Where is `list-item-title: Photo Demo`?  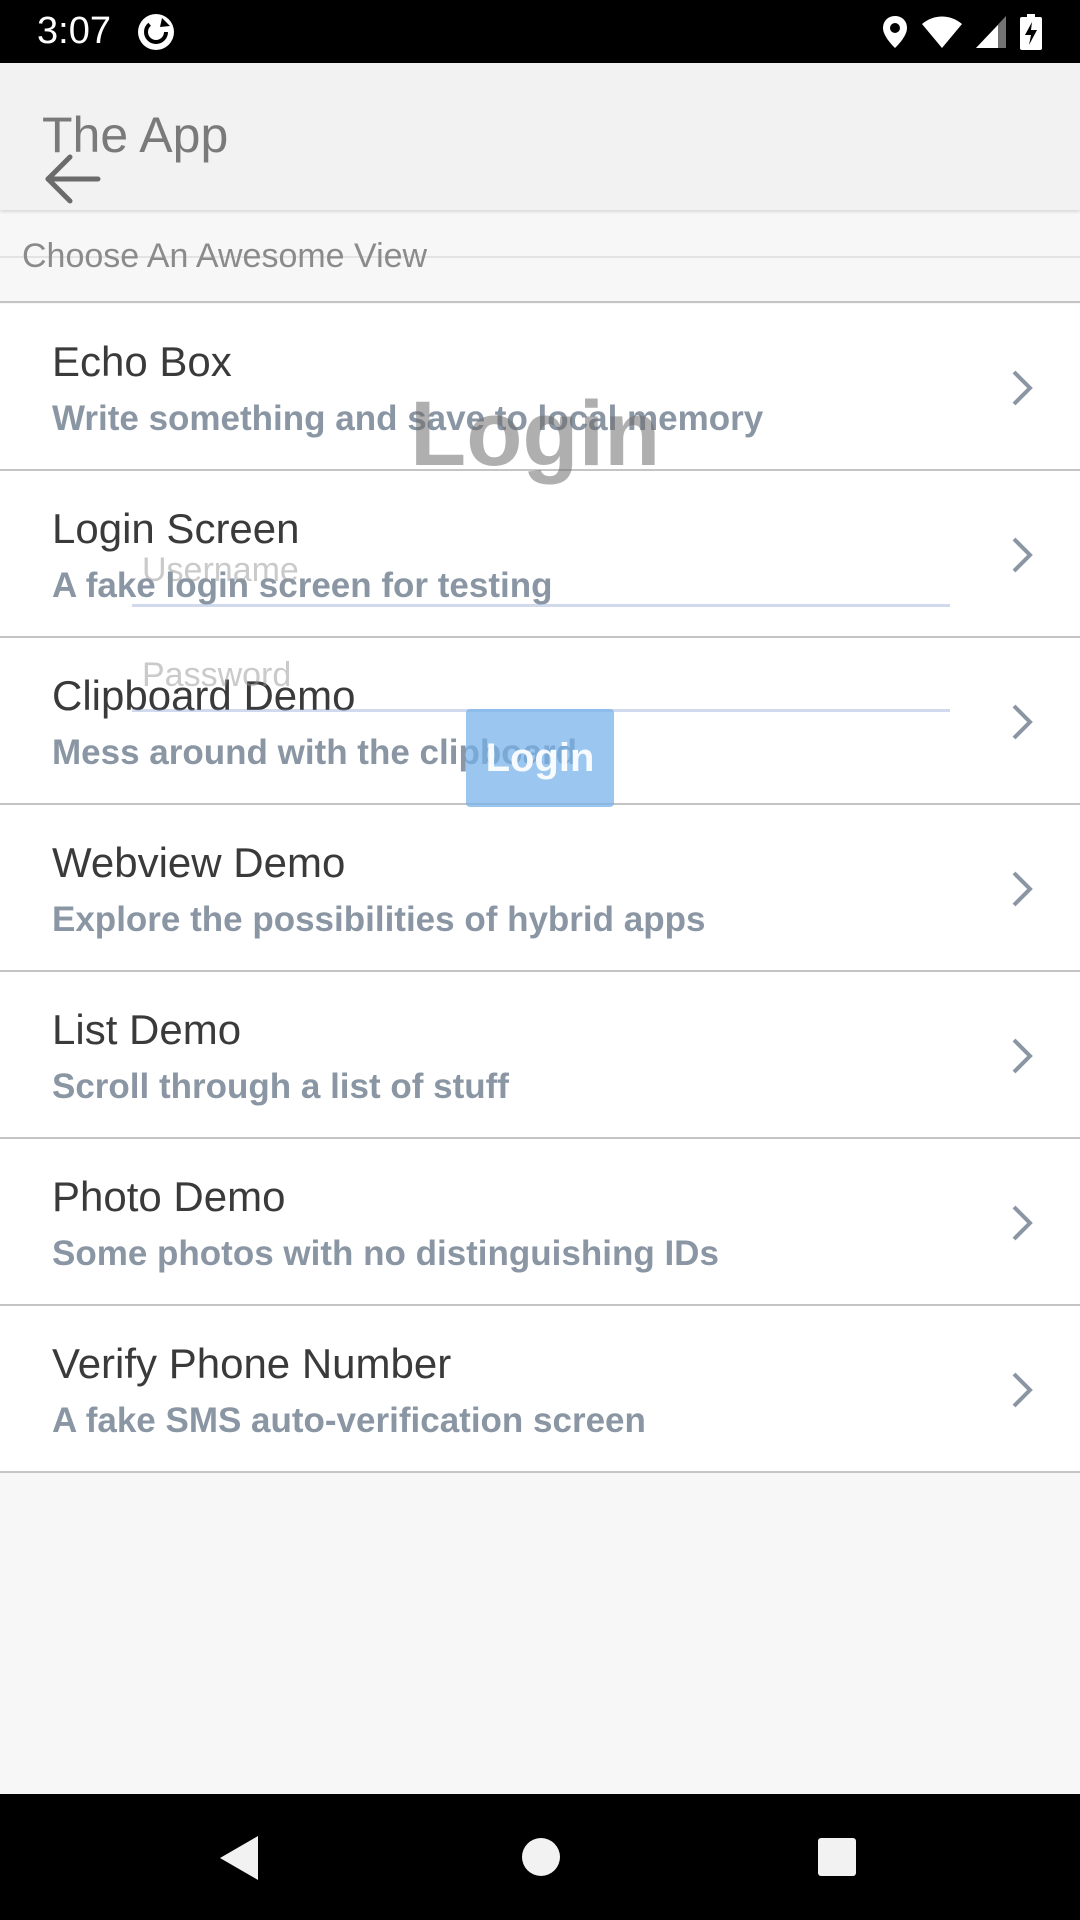 list-item-title: Photo Demo is located at coordinates (169, 1196).